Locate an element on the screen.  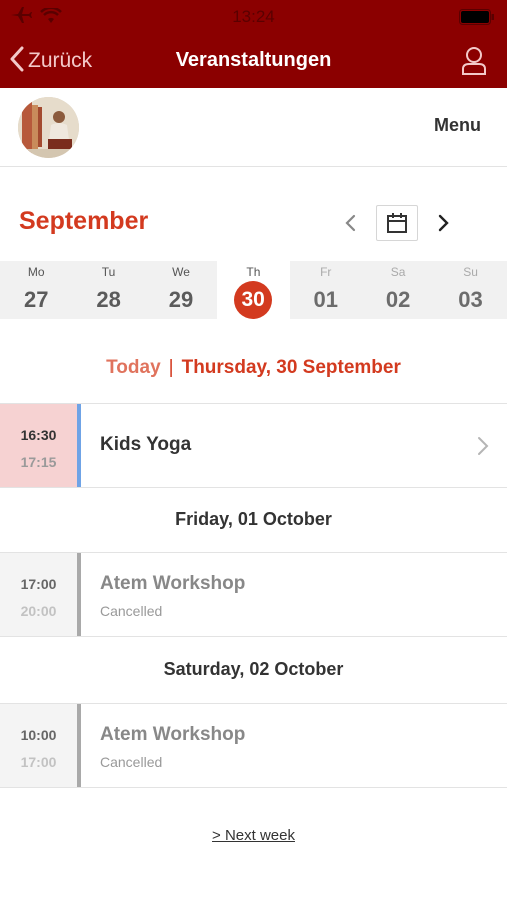
nav-bar: Zurück Veranstaltungen is located at coordinates (253, 62).